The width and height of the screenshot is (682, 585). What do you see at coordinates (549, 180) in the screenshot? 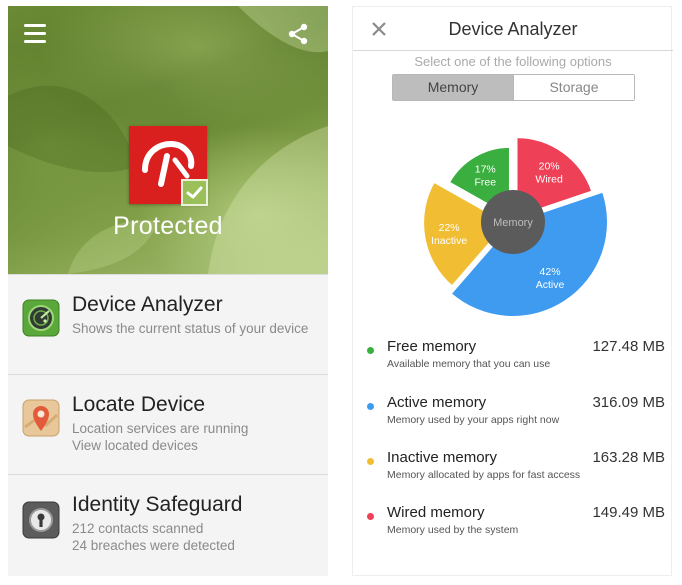
I see `pie-slice-label: Wired` at bounding box center [549, 180].